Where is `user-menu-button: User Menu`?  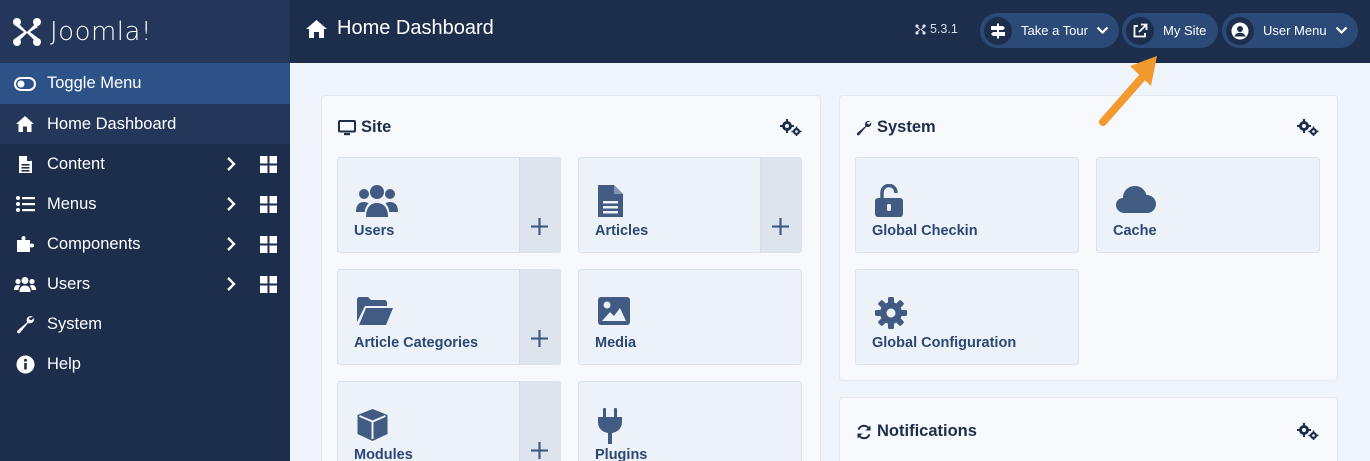 user-menu-button: User Menu is located at coordinates (1290, 30).